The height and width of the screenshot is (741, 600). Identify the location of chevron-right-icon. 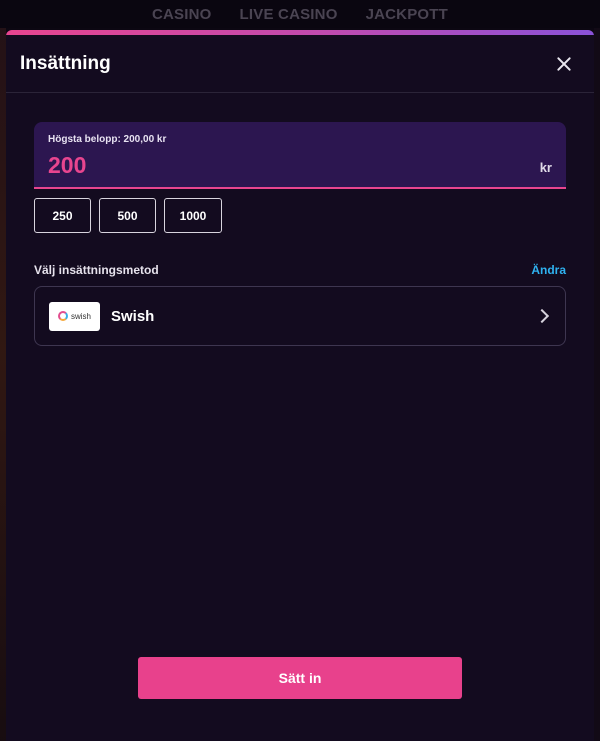
(542, 316).